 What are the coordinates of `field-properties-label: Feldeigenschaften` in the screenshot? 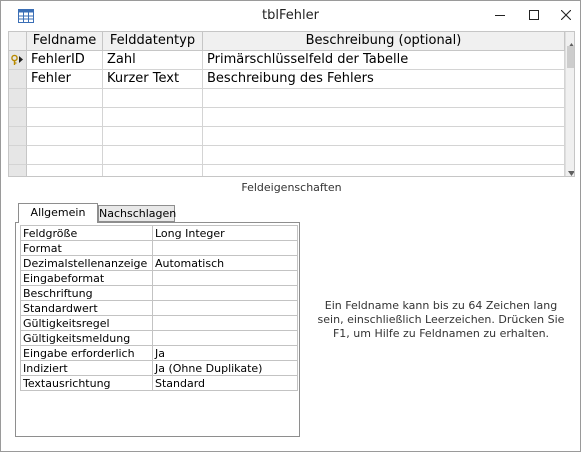 It's located at (291, 187).